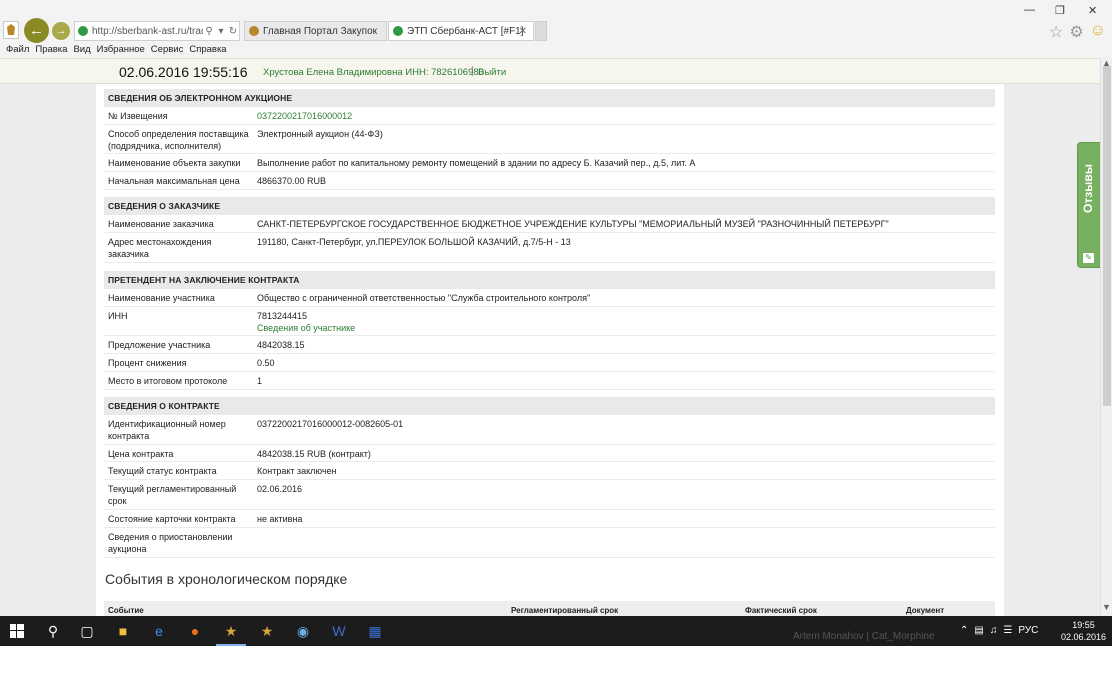 The width and height of the screenshot is (1112, 677). Describe the element at coordinates (565, 610) in the screenshot. I see `col-regulated-term: Регламентированный срок` at that location.